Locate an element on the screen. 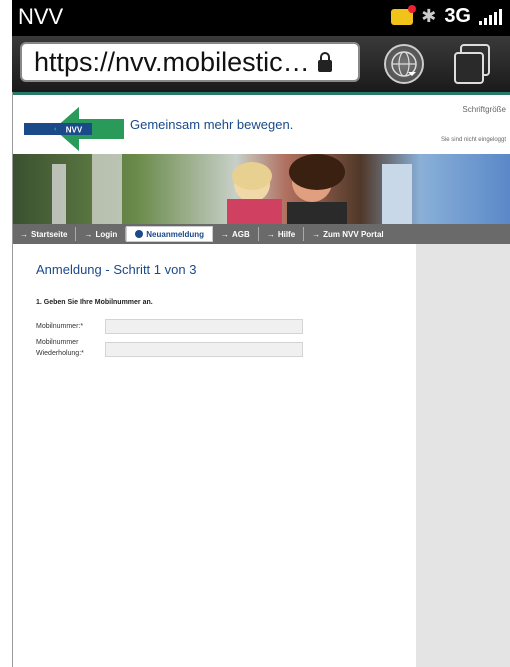 The image size is (510, 667). bluetooth-icon: ✱ is located at coordinates (429, 16).